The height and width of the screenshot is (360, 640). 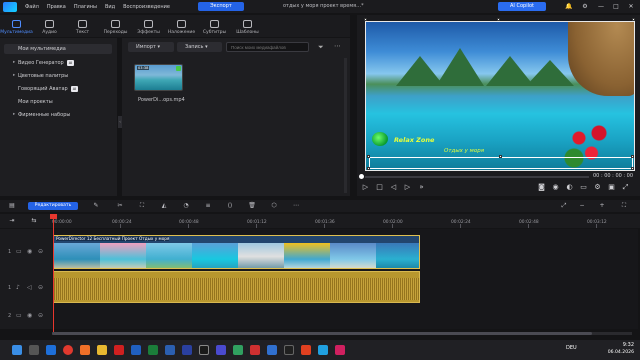 What do you see at coordinates (296, 206) in the screenshot?
I see `more-icon: ⋯` at bounding box center [296, 206].